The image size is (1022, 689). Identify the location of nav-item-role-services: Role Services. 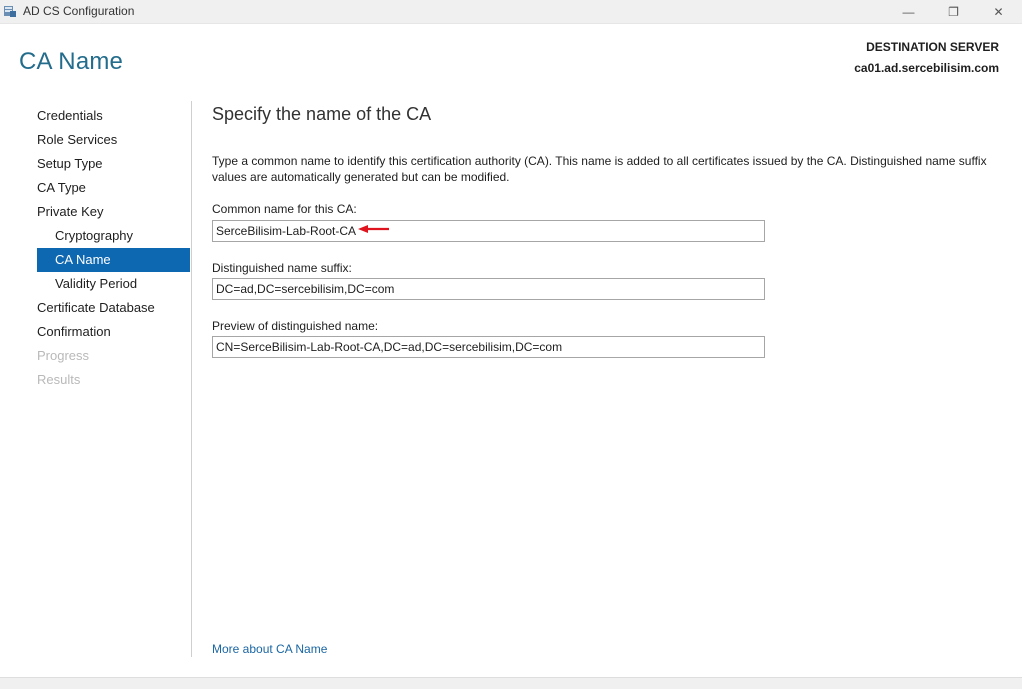
(113, 140).